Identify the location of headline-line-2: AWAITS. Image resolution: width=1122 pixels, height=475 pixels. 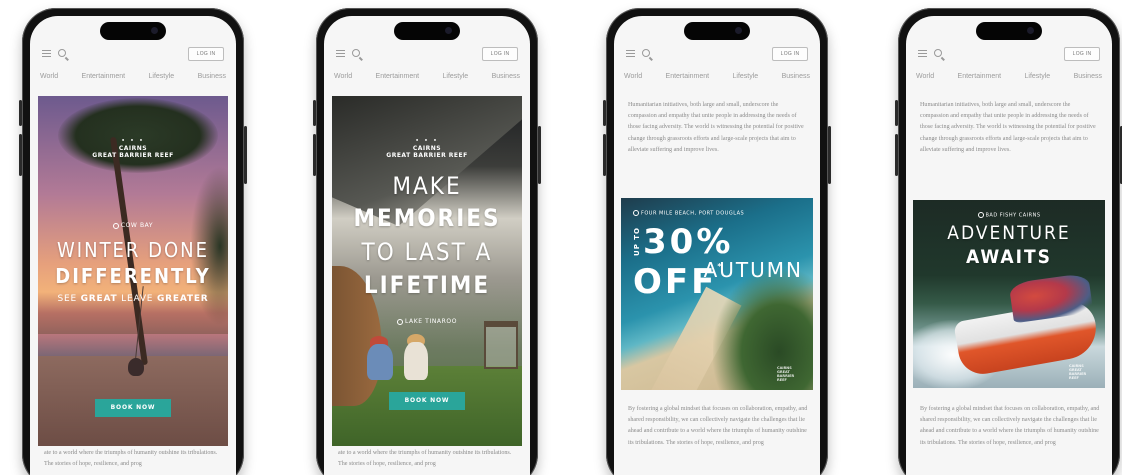
(1009, 257).